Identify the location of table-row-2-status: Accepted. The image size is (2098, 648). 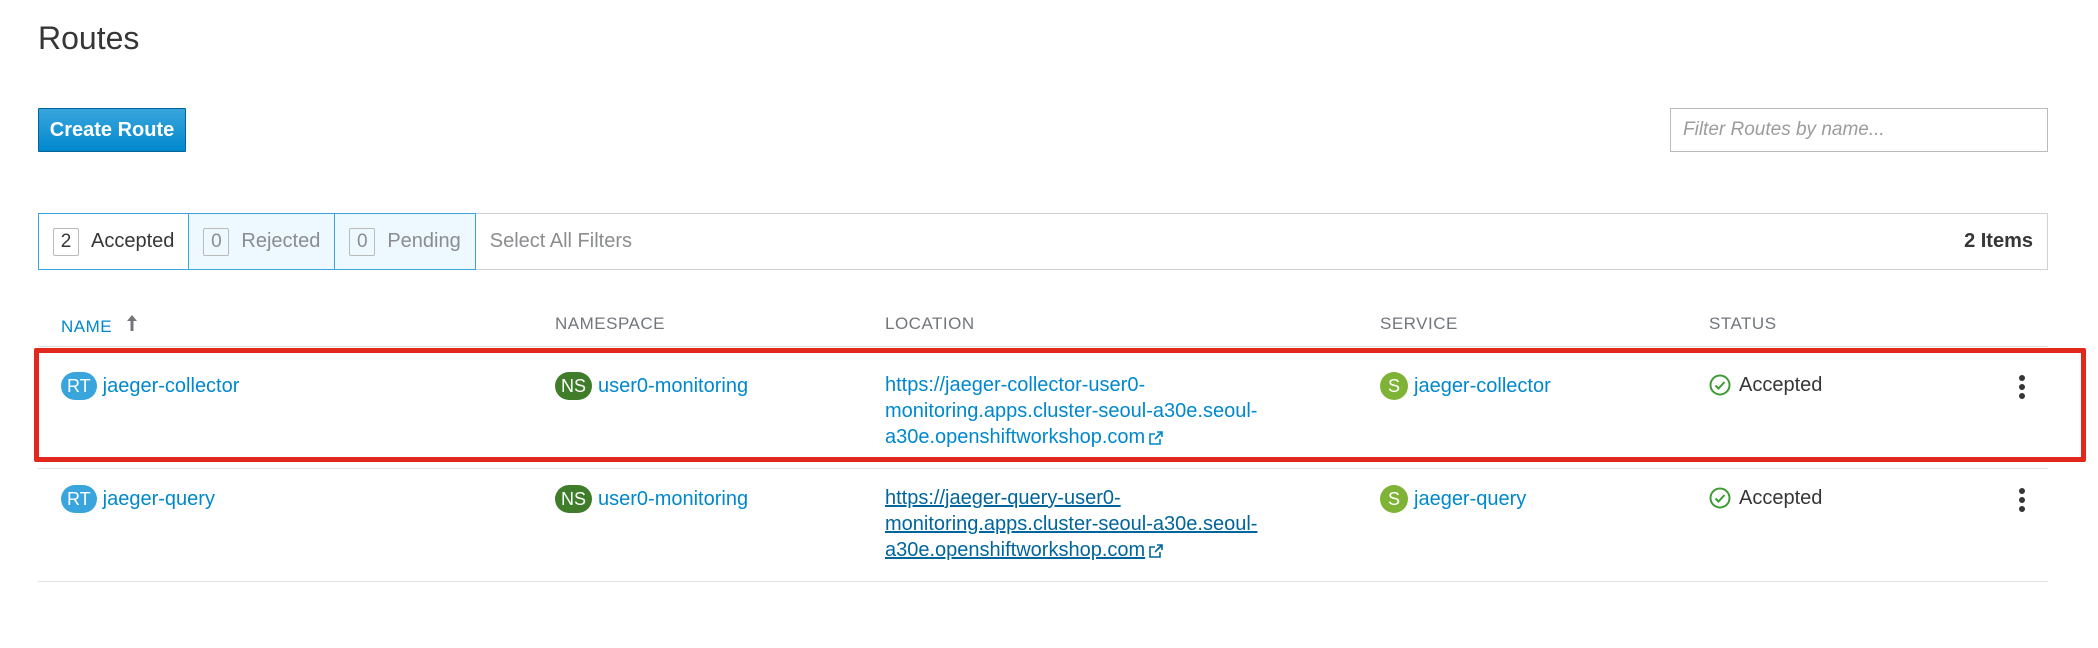
(1765, 498).